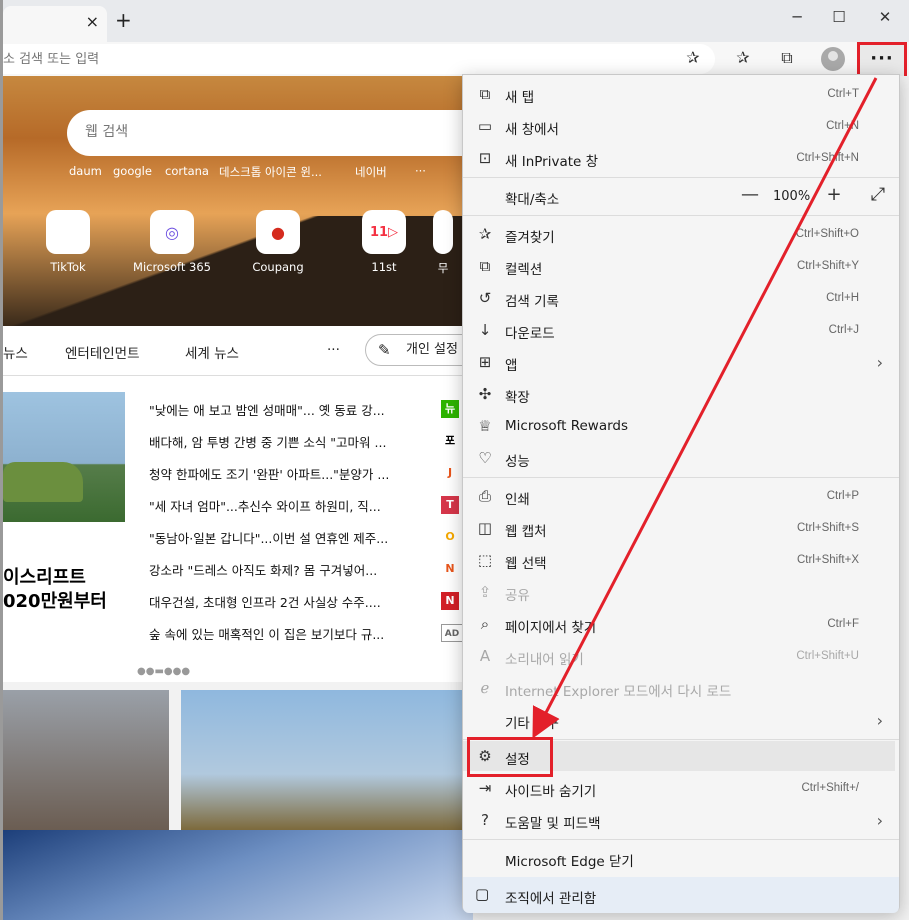  Describe the element at coordinates (443, 243) in the screenshot. I see `site-tile-more: 무` at that location.